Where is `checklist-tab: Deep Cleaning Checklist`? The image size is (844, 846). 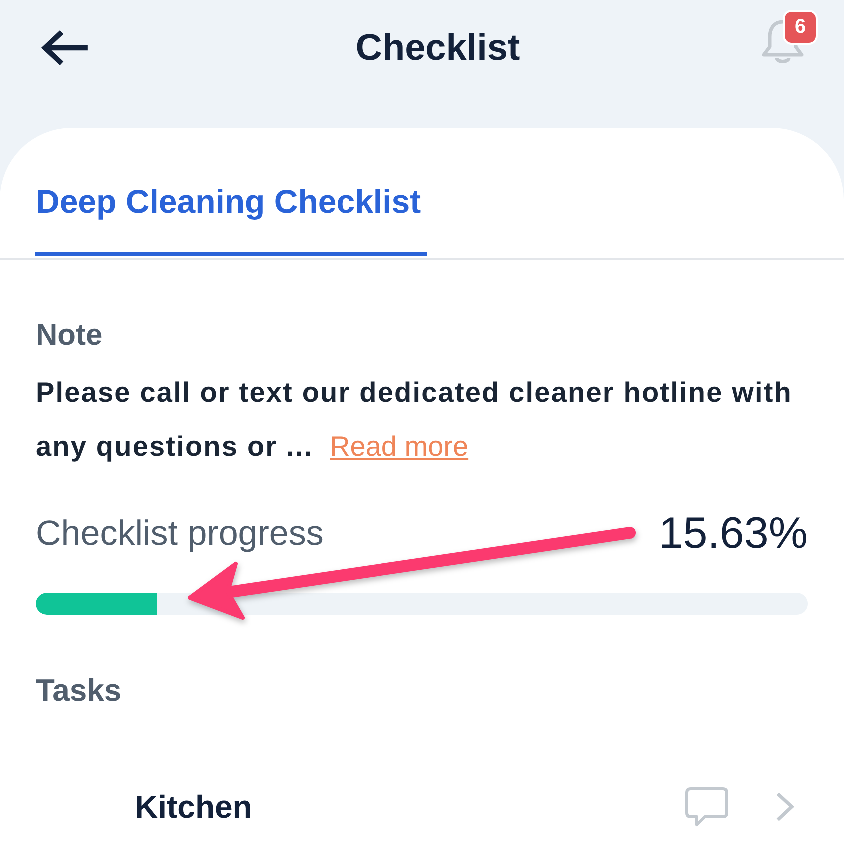 checklist-tab: Deep Cleaning Checklist is located at coordinates (231, 192).